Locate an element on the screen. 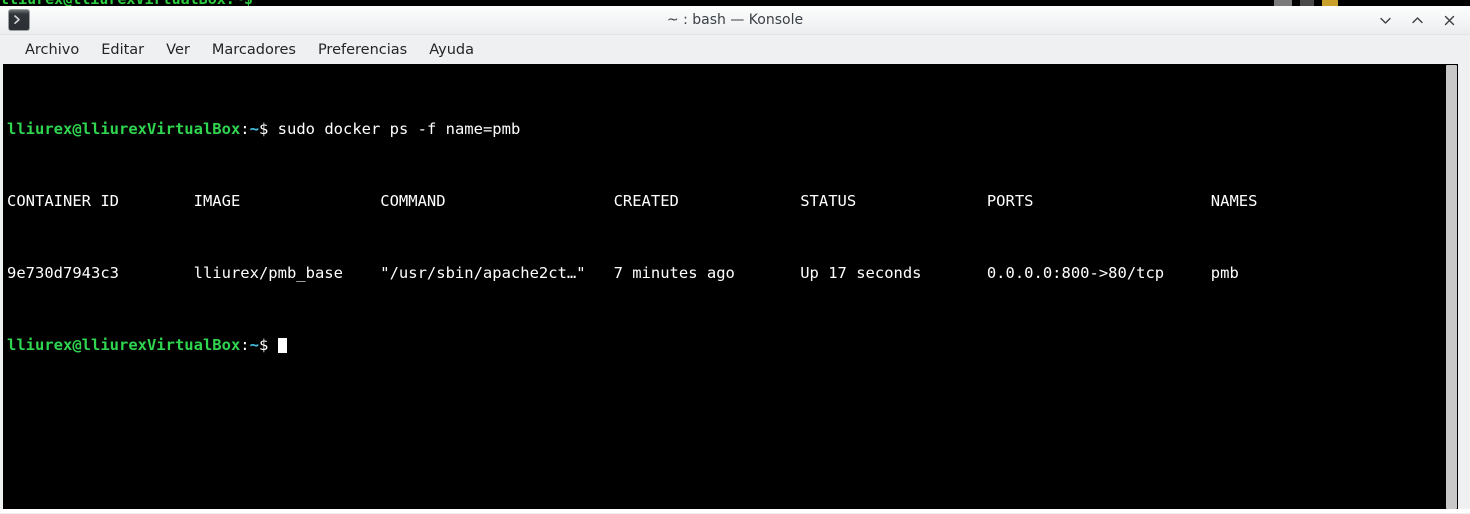 The image size is (1470, 514). terminal-line-prompt: lliurex@lliurexVirtualBox:~$ is located at coordinates (724, 345).